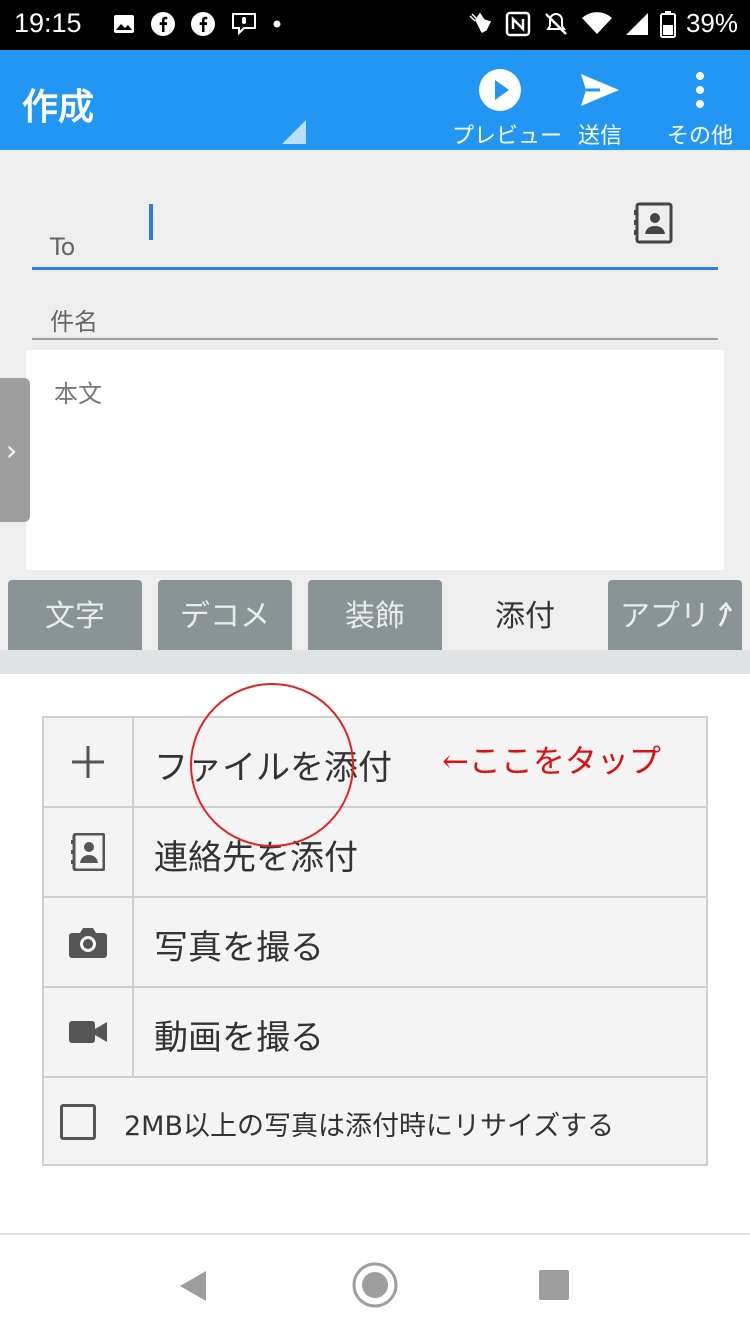 The width and height of the screenshot is (750, 1333). I want to click on contact-picker-icon, so click(654, 223).